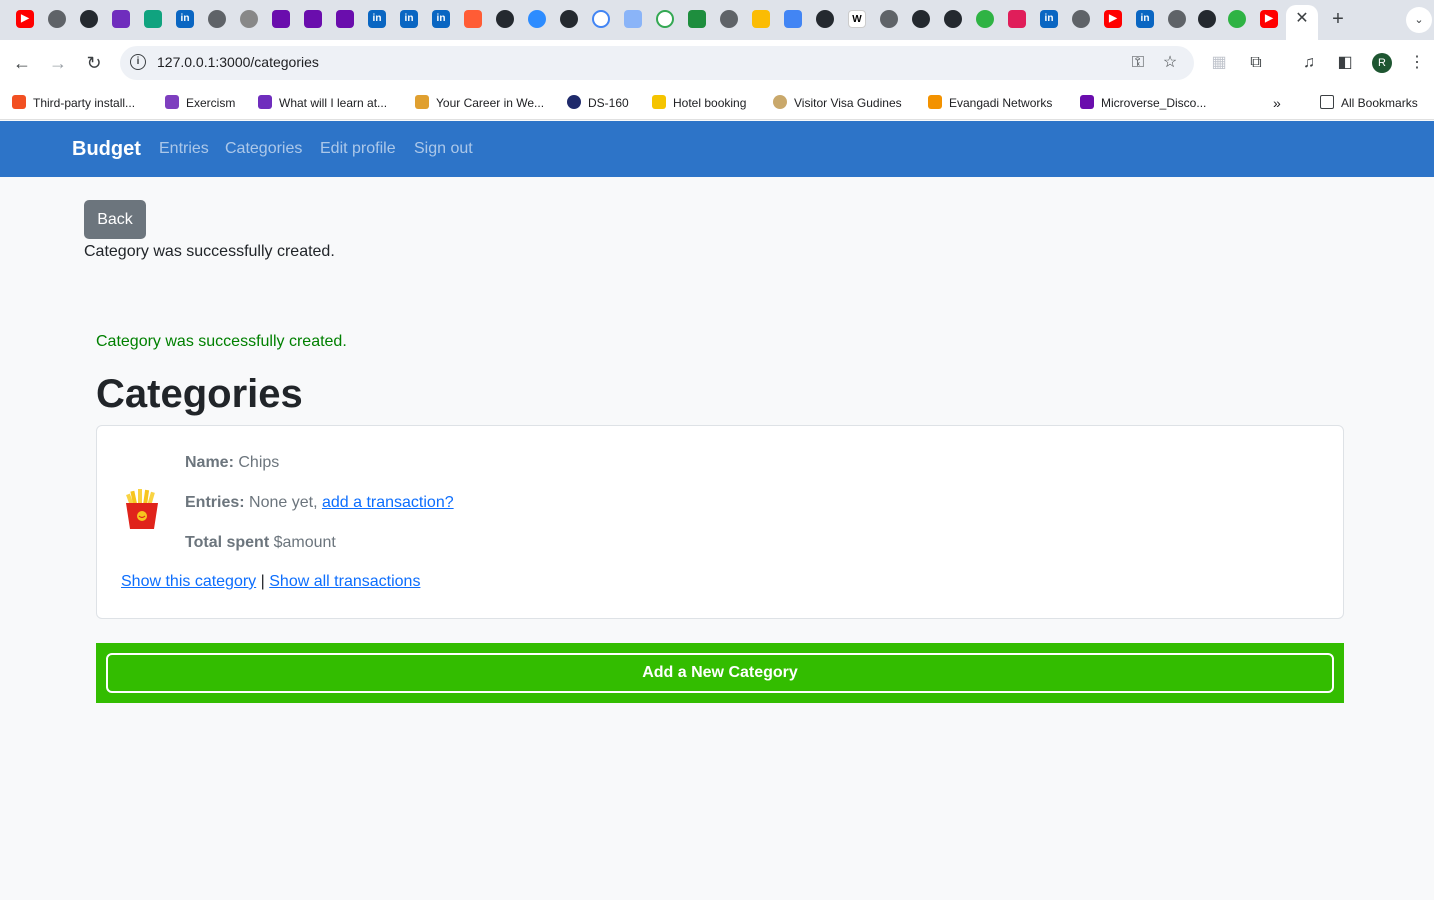 The width and height of the screenshot is (1434, 900). I want to click on folder-tab-icon, so click(633, 19).